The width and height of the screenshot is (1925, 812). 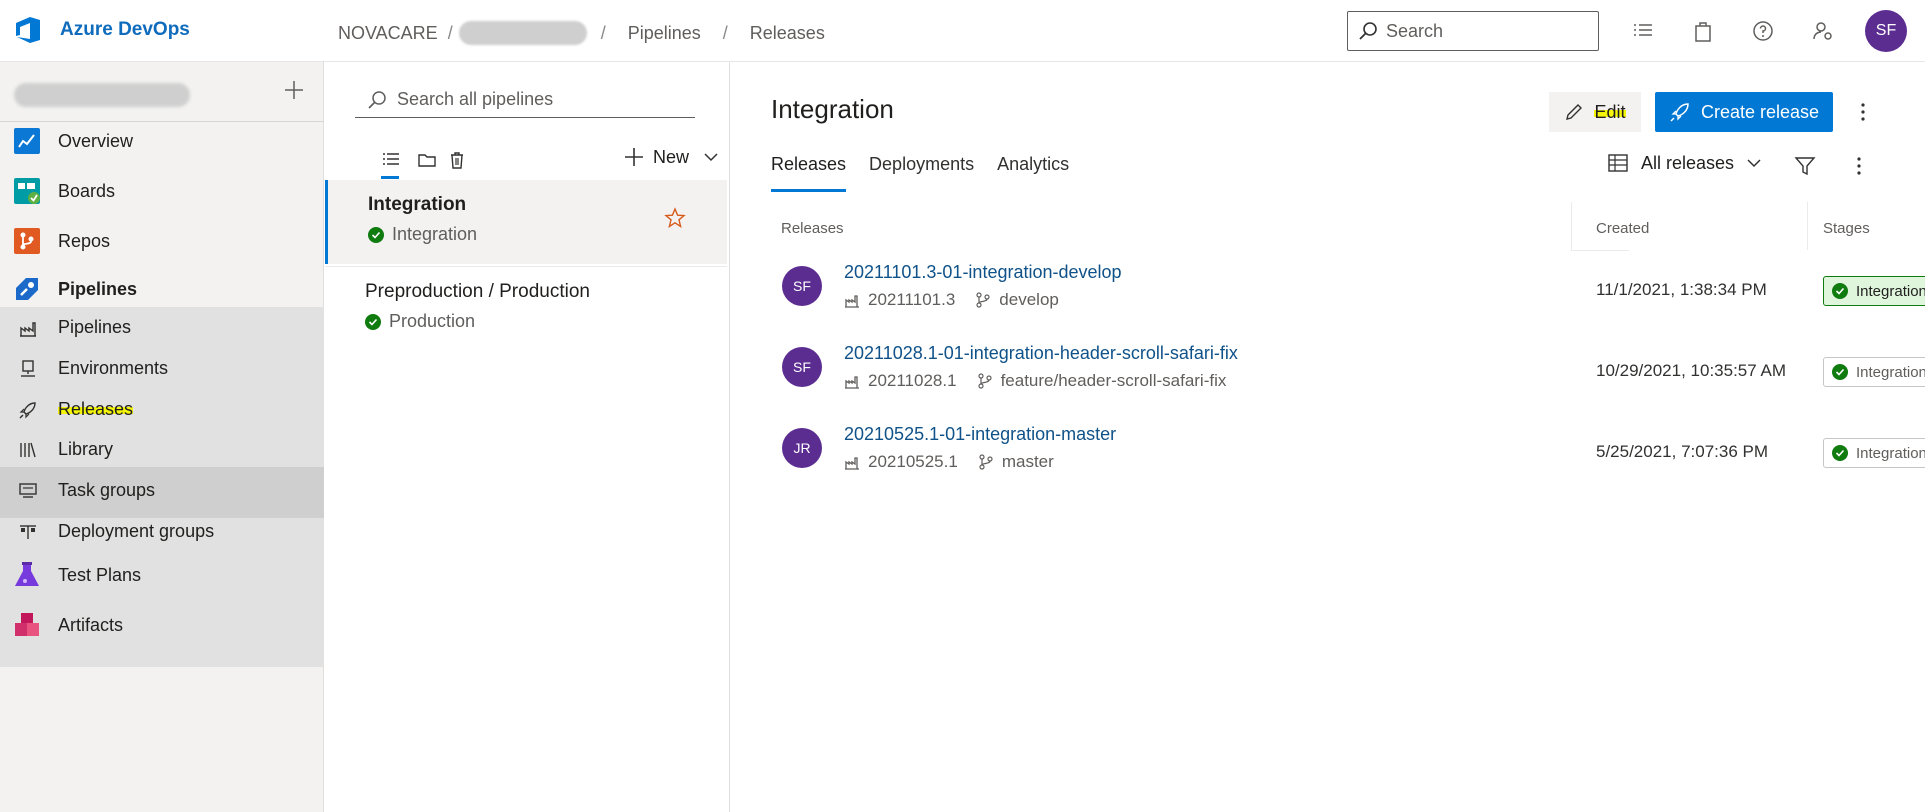 What do you see at coordinates (1415, 30) in the screenshot?
I see `search-placeholder: Search` at bounding box center [1415, 30].